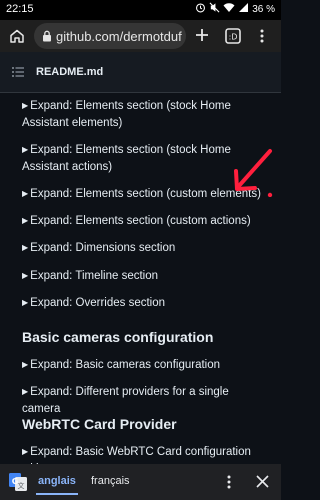 The height and width of the screenshot is (500, 320). I want to click on red-arrow-annotation, so click(253, 173).